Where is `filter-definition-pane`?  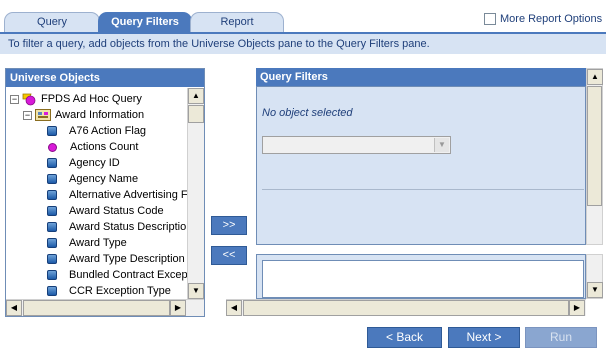
filter-definition-pane is located at coordinates (421, 276).